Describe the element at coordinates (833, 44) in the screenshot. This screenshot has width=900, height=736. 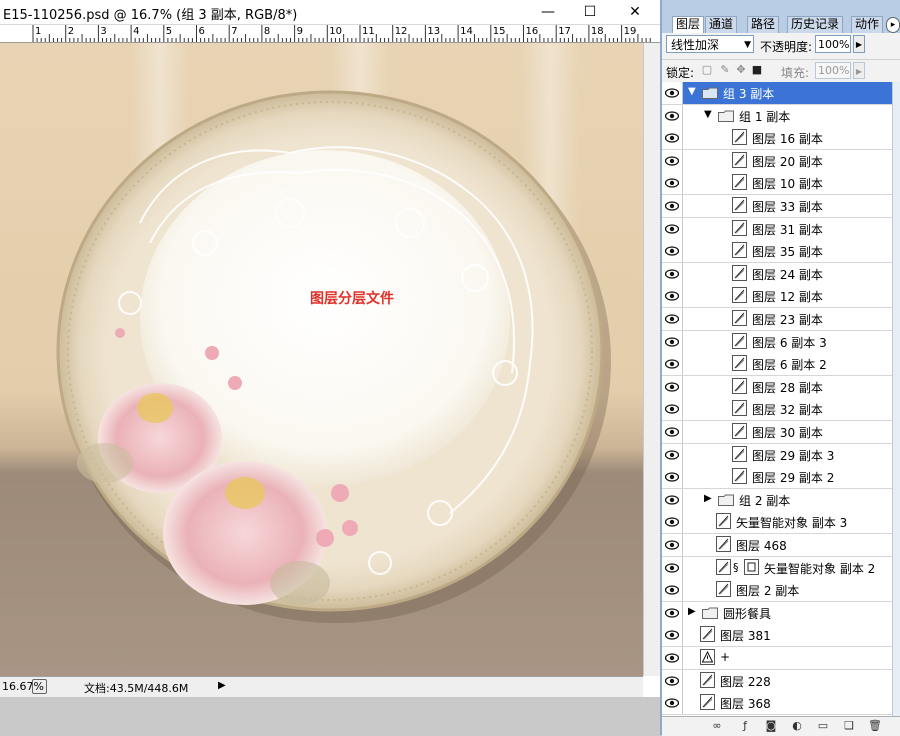
I see `opacity-input: 100%` at that location.